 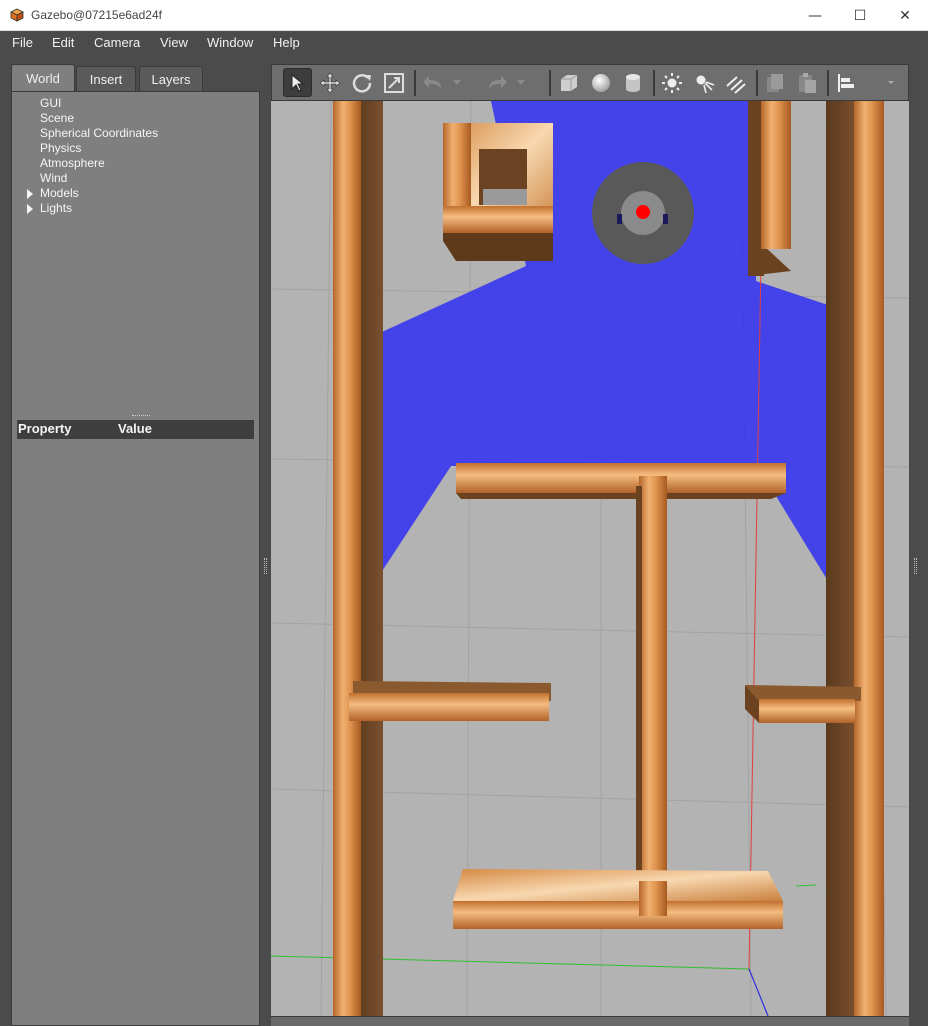 What do you see at coordinates (450, 701) in the screenshot?
I see `left-shelf-wall` at bounding box center [450, 701].